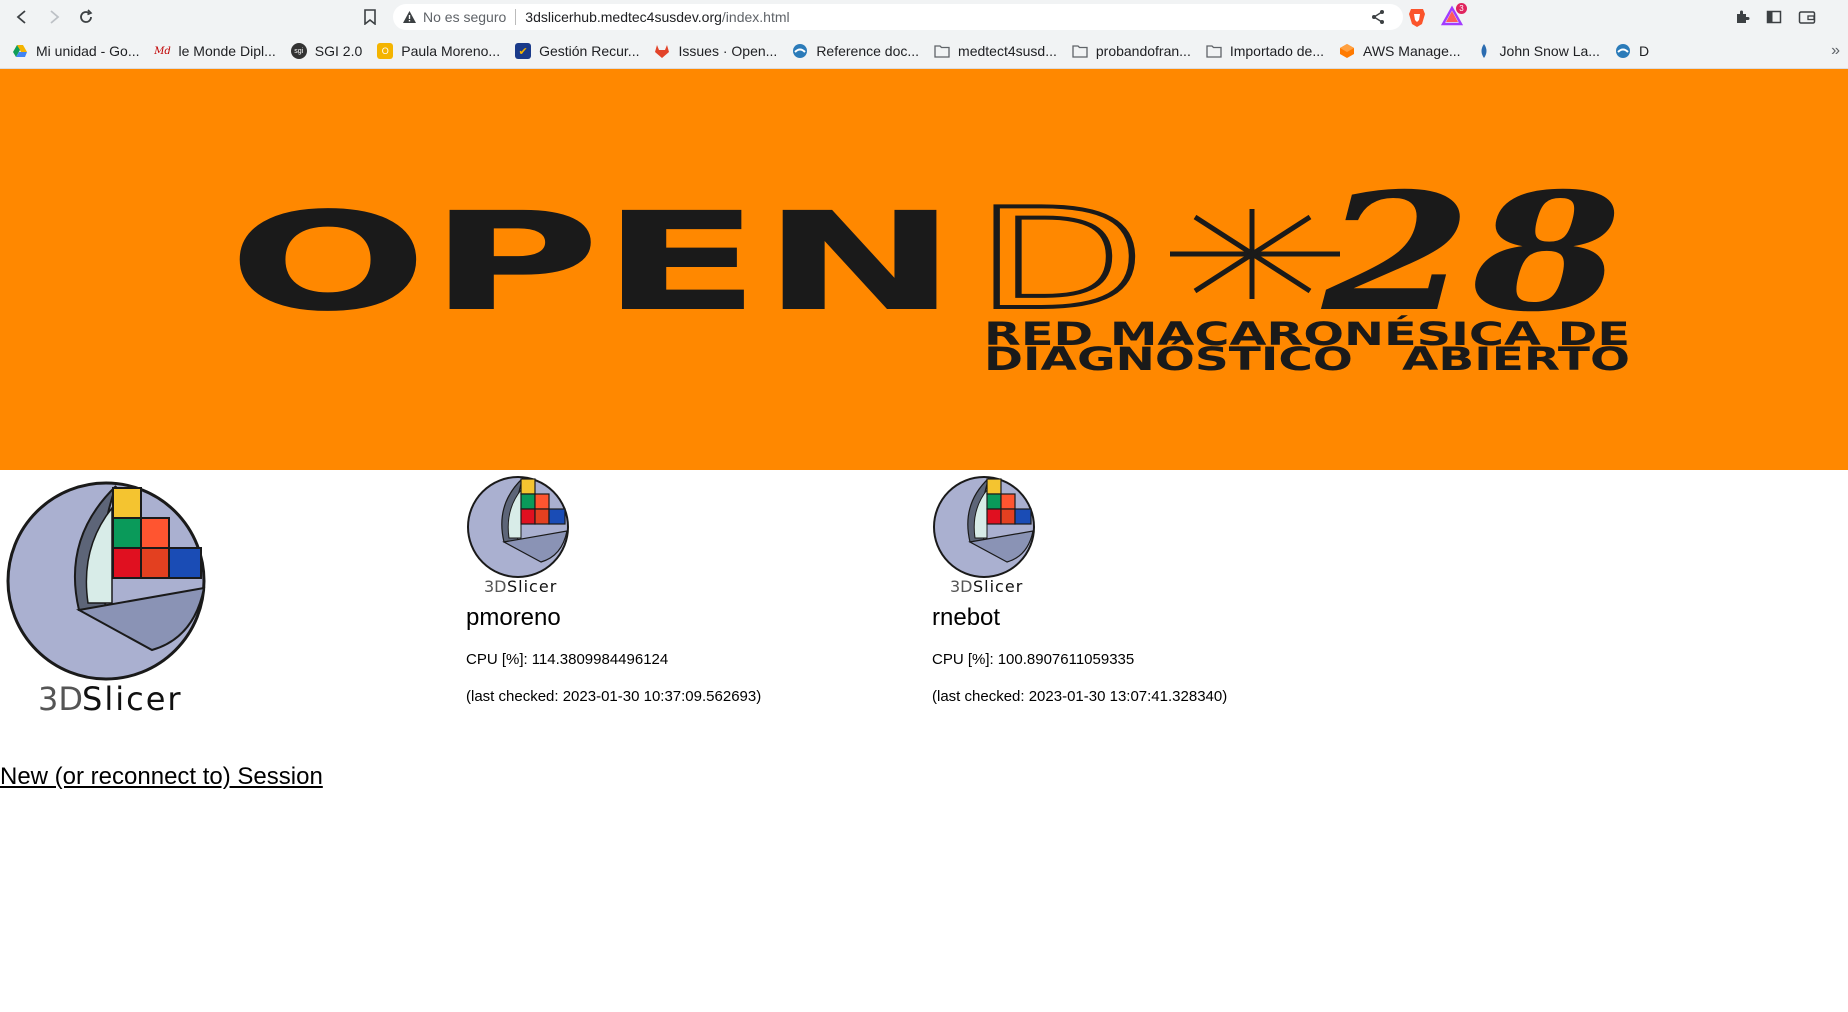 The height and width of the screenshot is (1012, 1848). I want to click on url-path: /index.html, so click(756, 17).